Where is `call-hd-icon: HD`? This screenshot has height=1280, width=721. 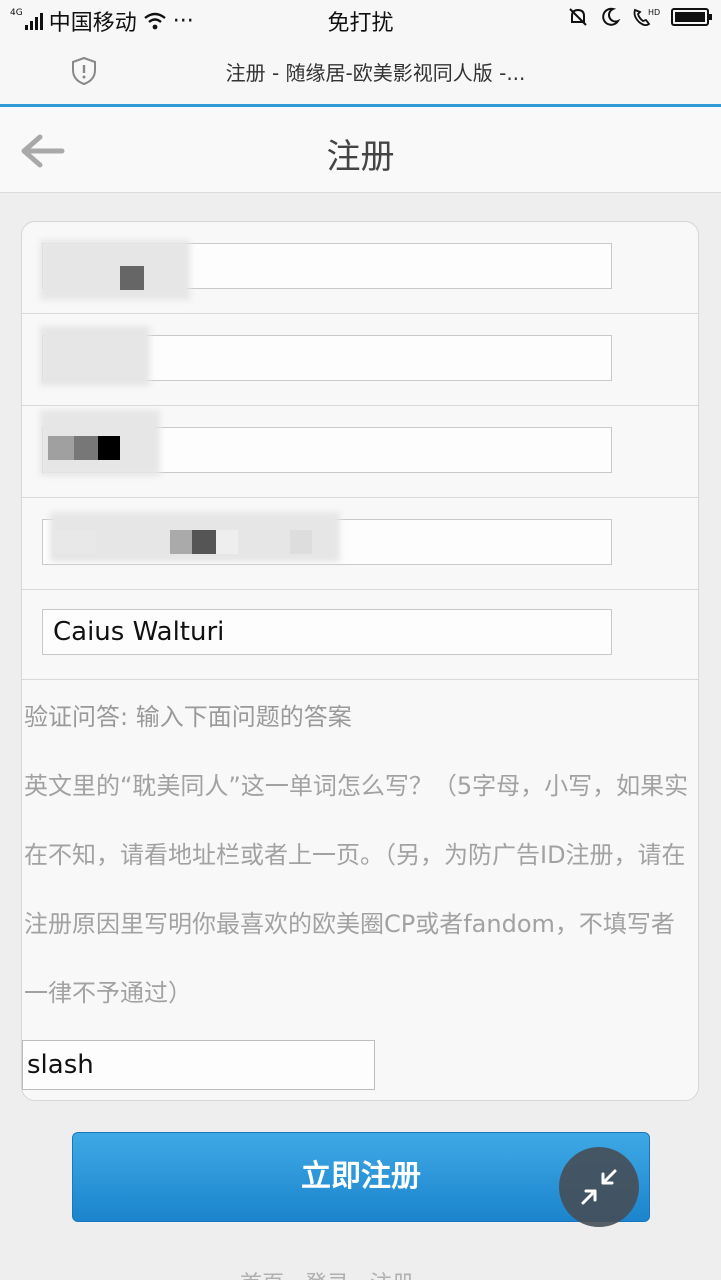 call-hd-icon: HD is located at coordinates (646, 17).